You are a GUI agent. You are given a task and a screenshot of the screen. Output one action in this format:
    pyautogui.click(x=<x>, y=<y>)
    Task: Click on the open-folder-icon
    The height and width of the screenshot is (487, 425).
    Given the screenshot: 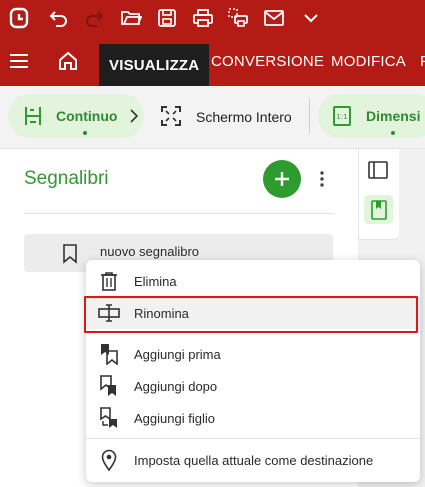 What is the action you would take?
    pyautogui.click(x=131, y=18)
    